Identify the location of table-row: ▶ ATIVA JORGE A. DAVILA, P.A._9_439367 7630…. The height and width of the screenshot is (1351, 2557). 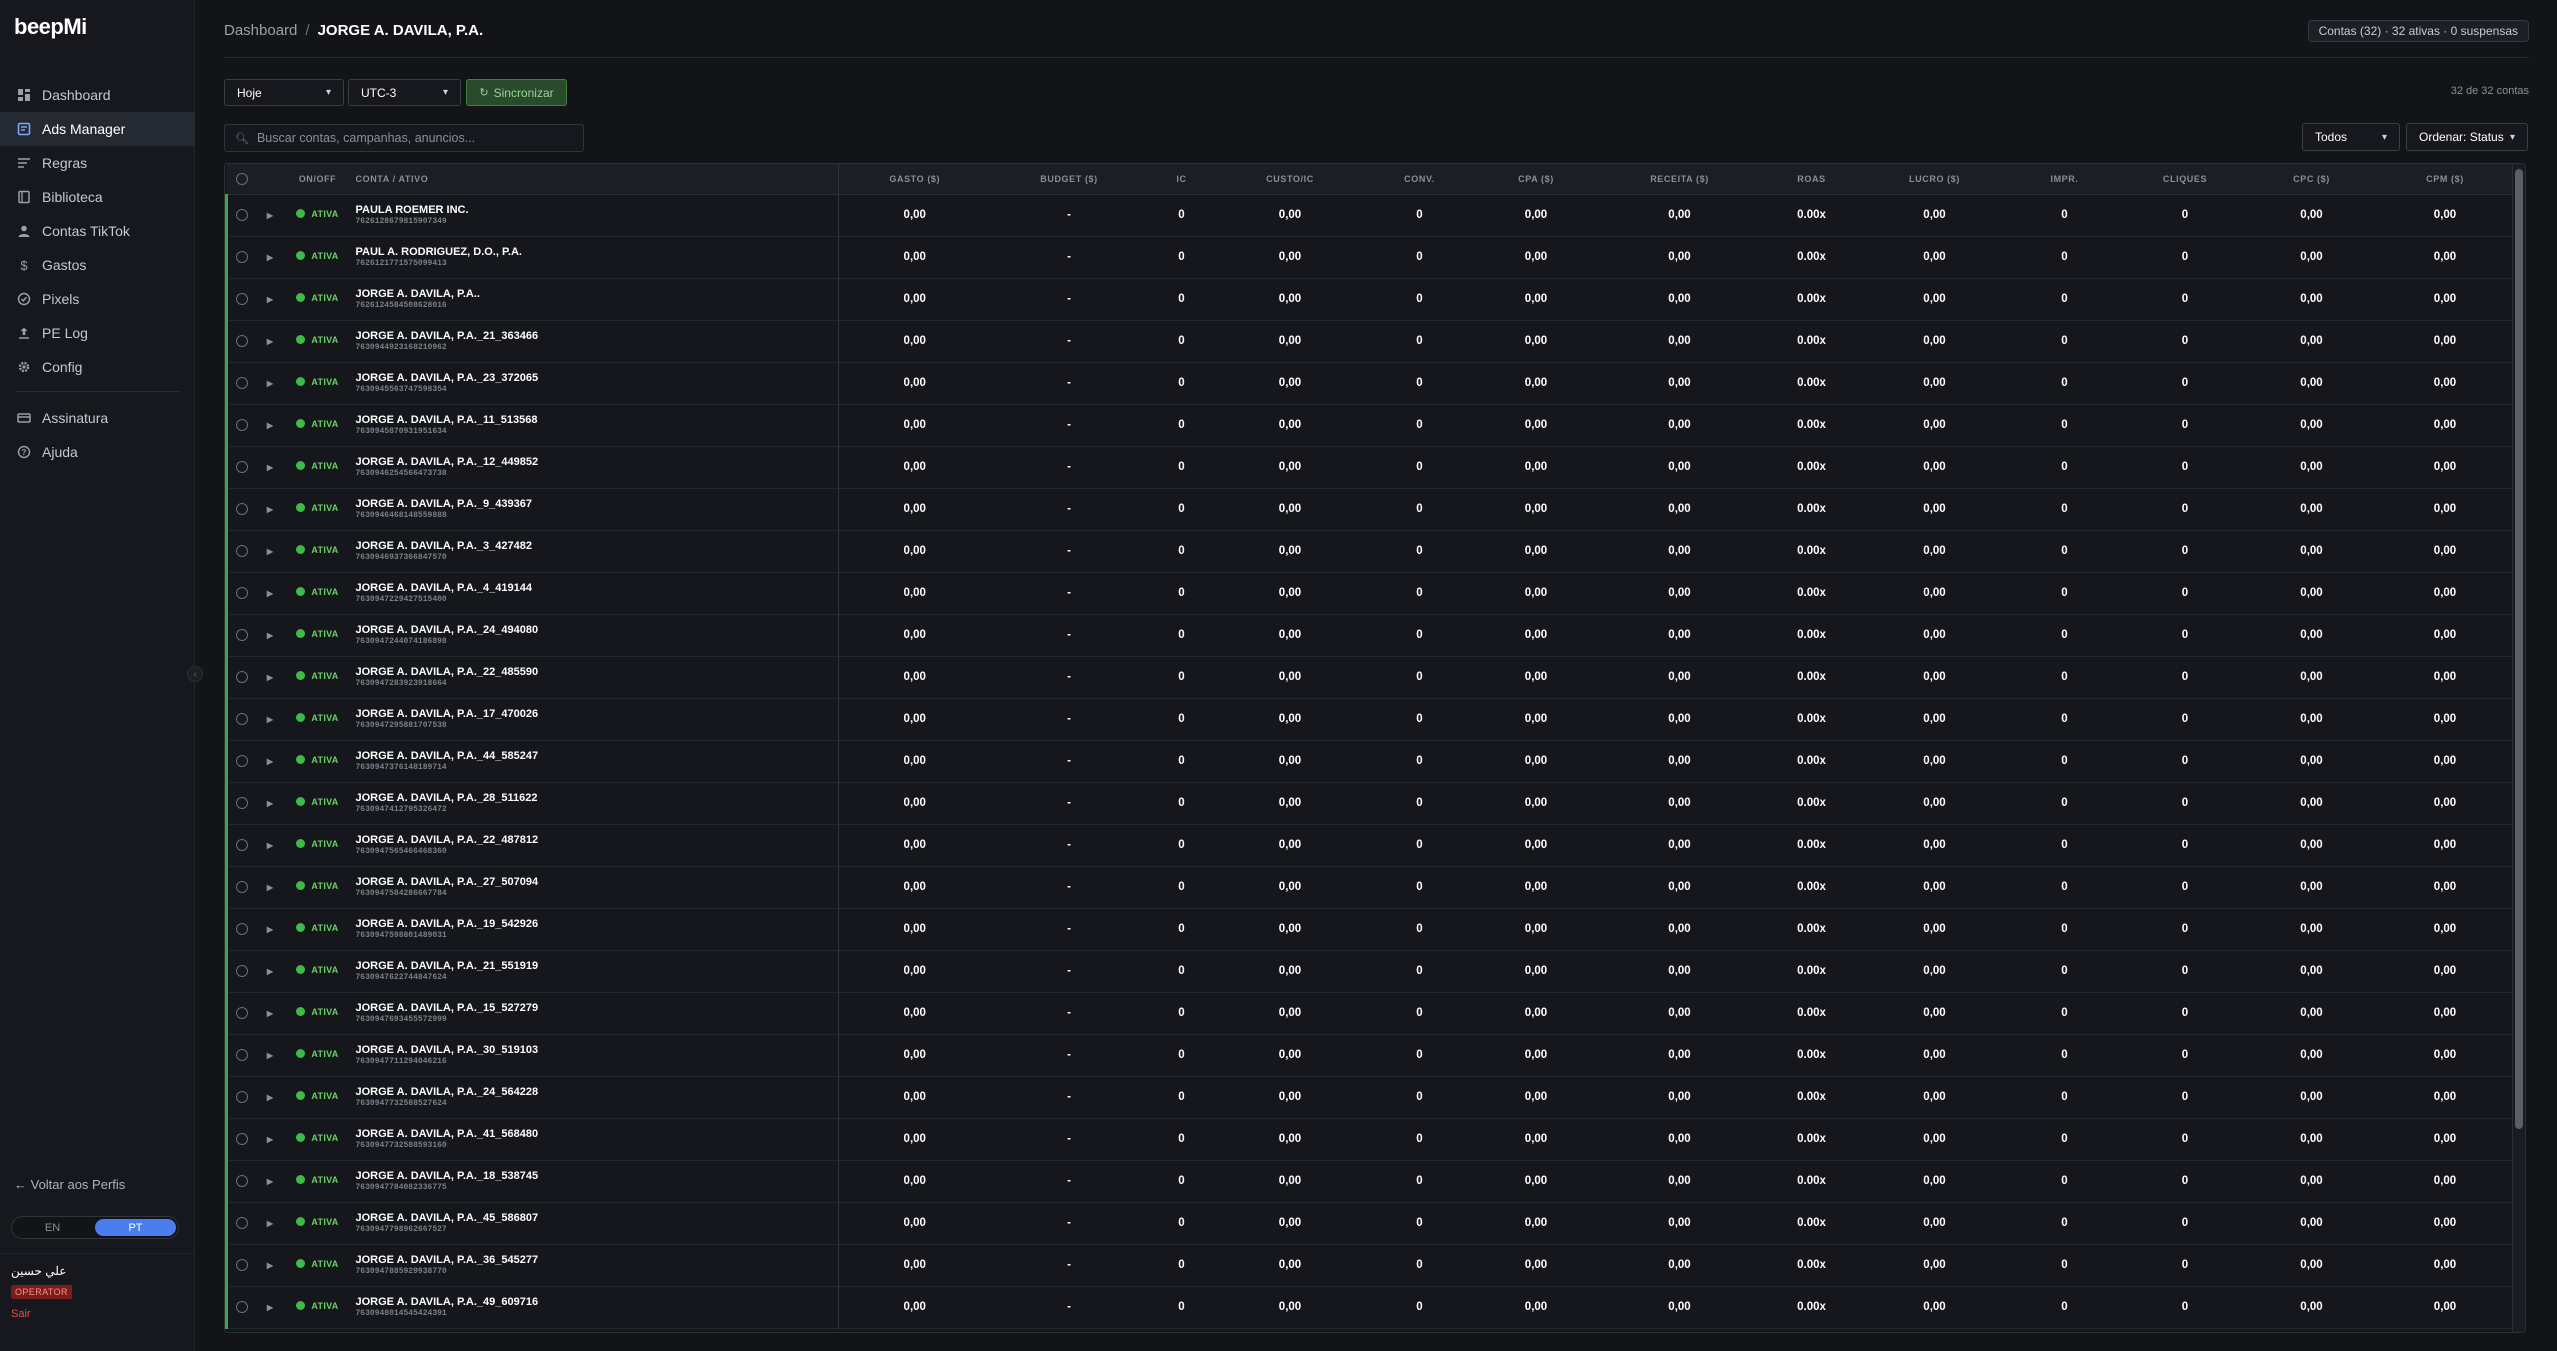
(1371, 509).